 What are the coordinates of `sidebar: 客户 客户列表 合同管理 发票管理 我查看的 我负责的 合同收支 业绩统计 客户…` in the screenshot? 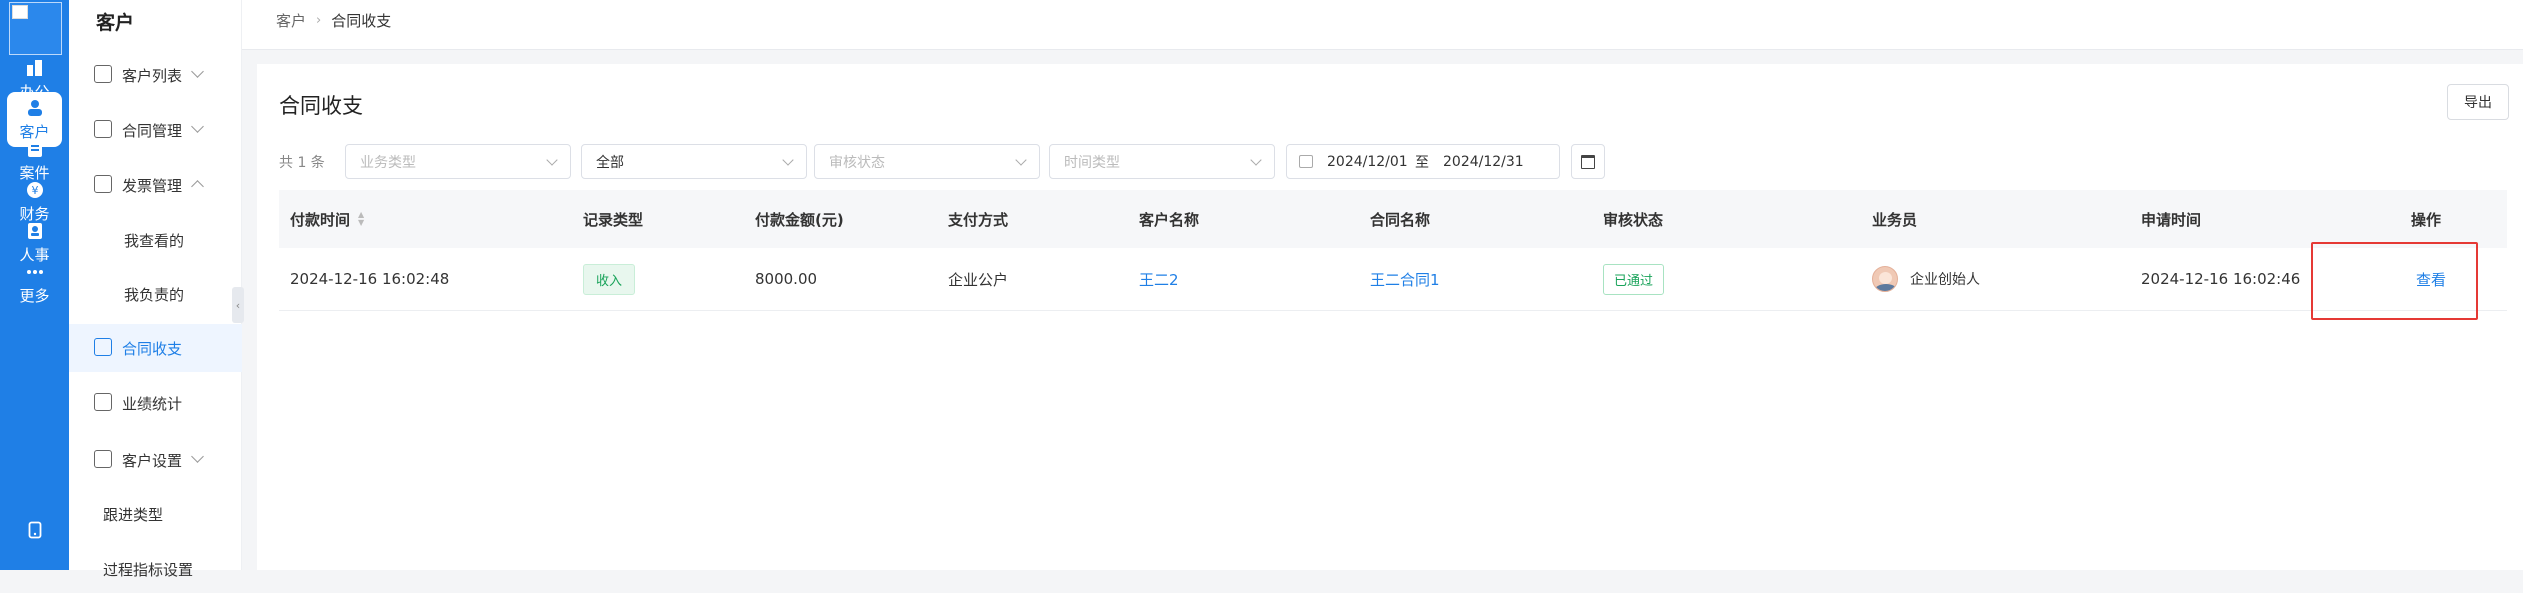 It's located at (155, 289).